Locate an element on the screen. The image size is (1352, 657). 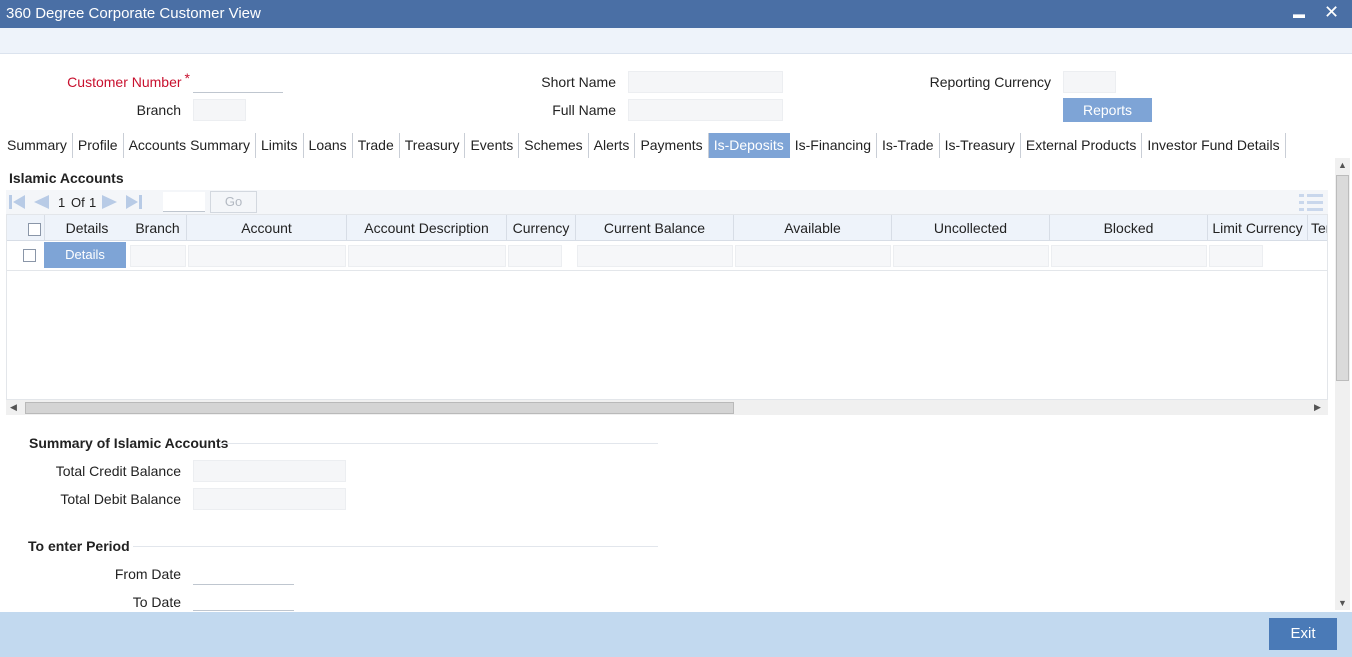
customer-number-field is located at coordinates (238, 82).